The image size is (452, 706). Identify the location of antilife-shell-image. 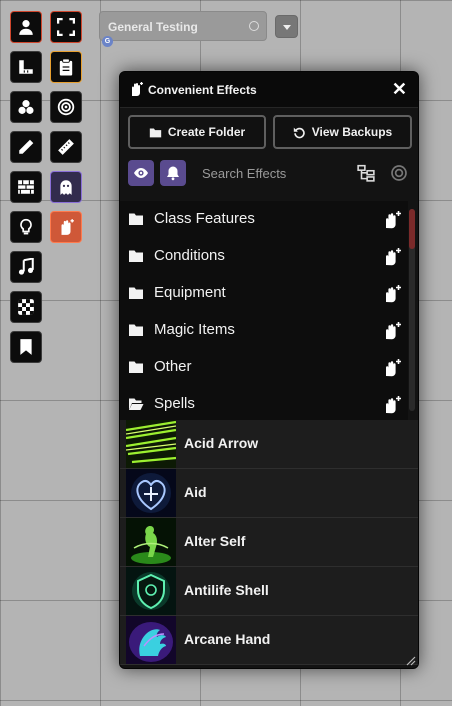
(151, 591).